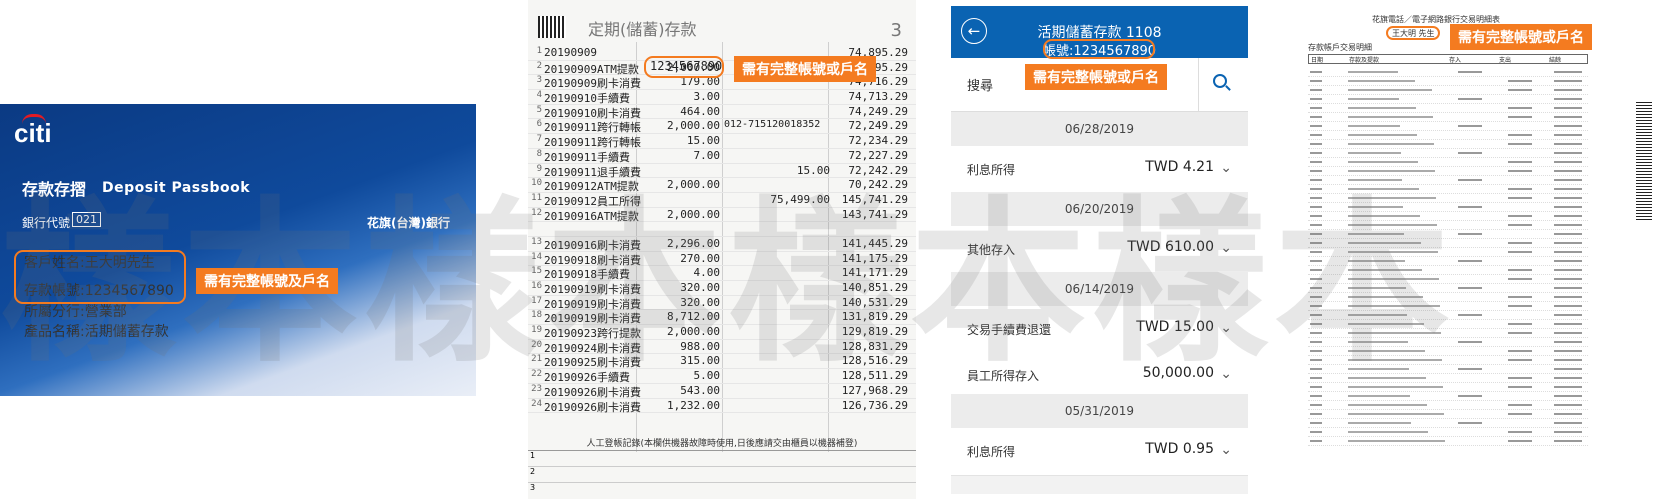 The image size is (1672, 499). What do you see at coordinates (1220, 81) in the screenshot?
I see `search-icon` at bounding box center [1220, 81].